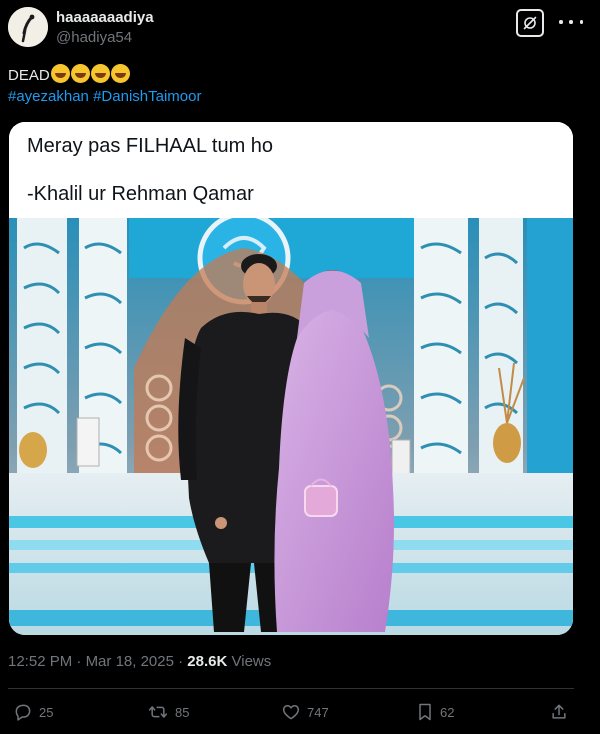 This screenshot has height=734, width=600. I want to click on reply-icon, so click(23, 712).